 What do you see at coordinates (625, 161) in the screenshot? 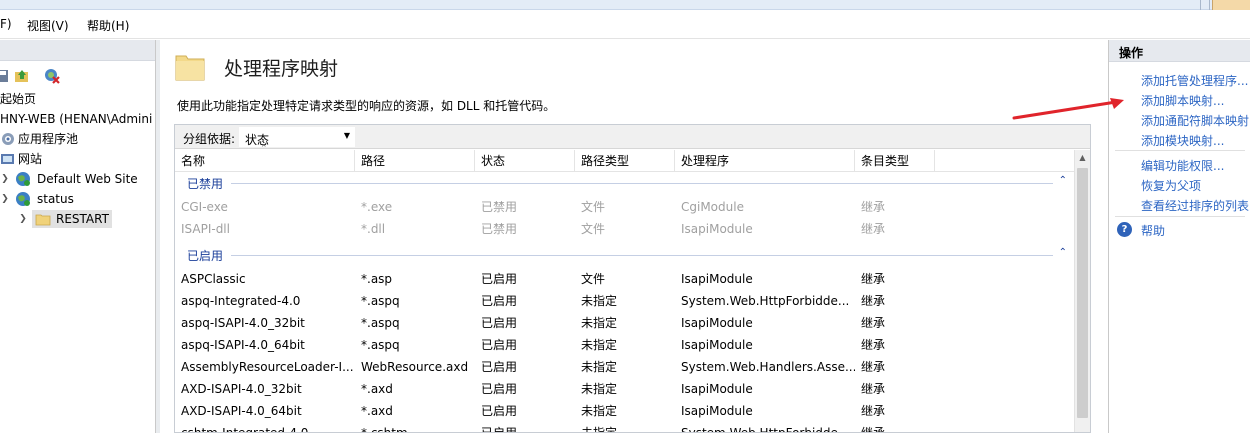
I see `column-header-col-path-type: 路径类型` at bounding box center [625, 161].